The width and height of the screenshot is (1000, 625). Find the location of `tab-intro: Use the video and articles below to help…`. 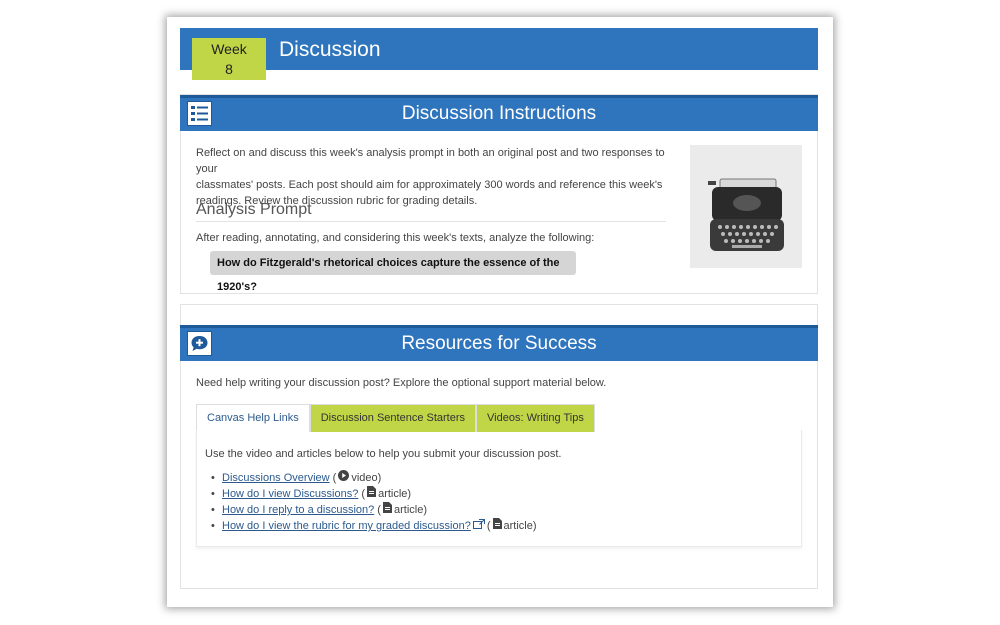

tab-intro: Use the video and articles below to help… is located at coordinates (383, 454).